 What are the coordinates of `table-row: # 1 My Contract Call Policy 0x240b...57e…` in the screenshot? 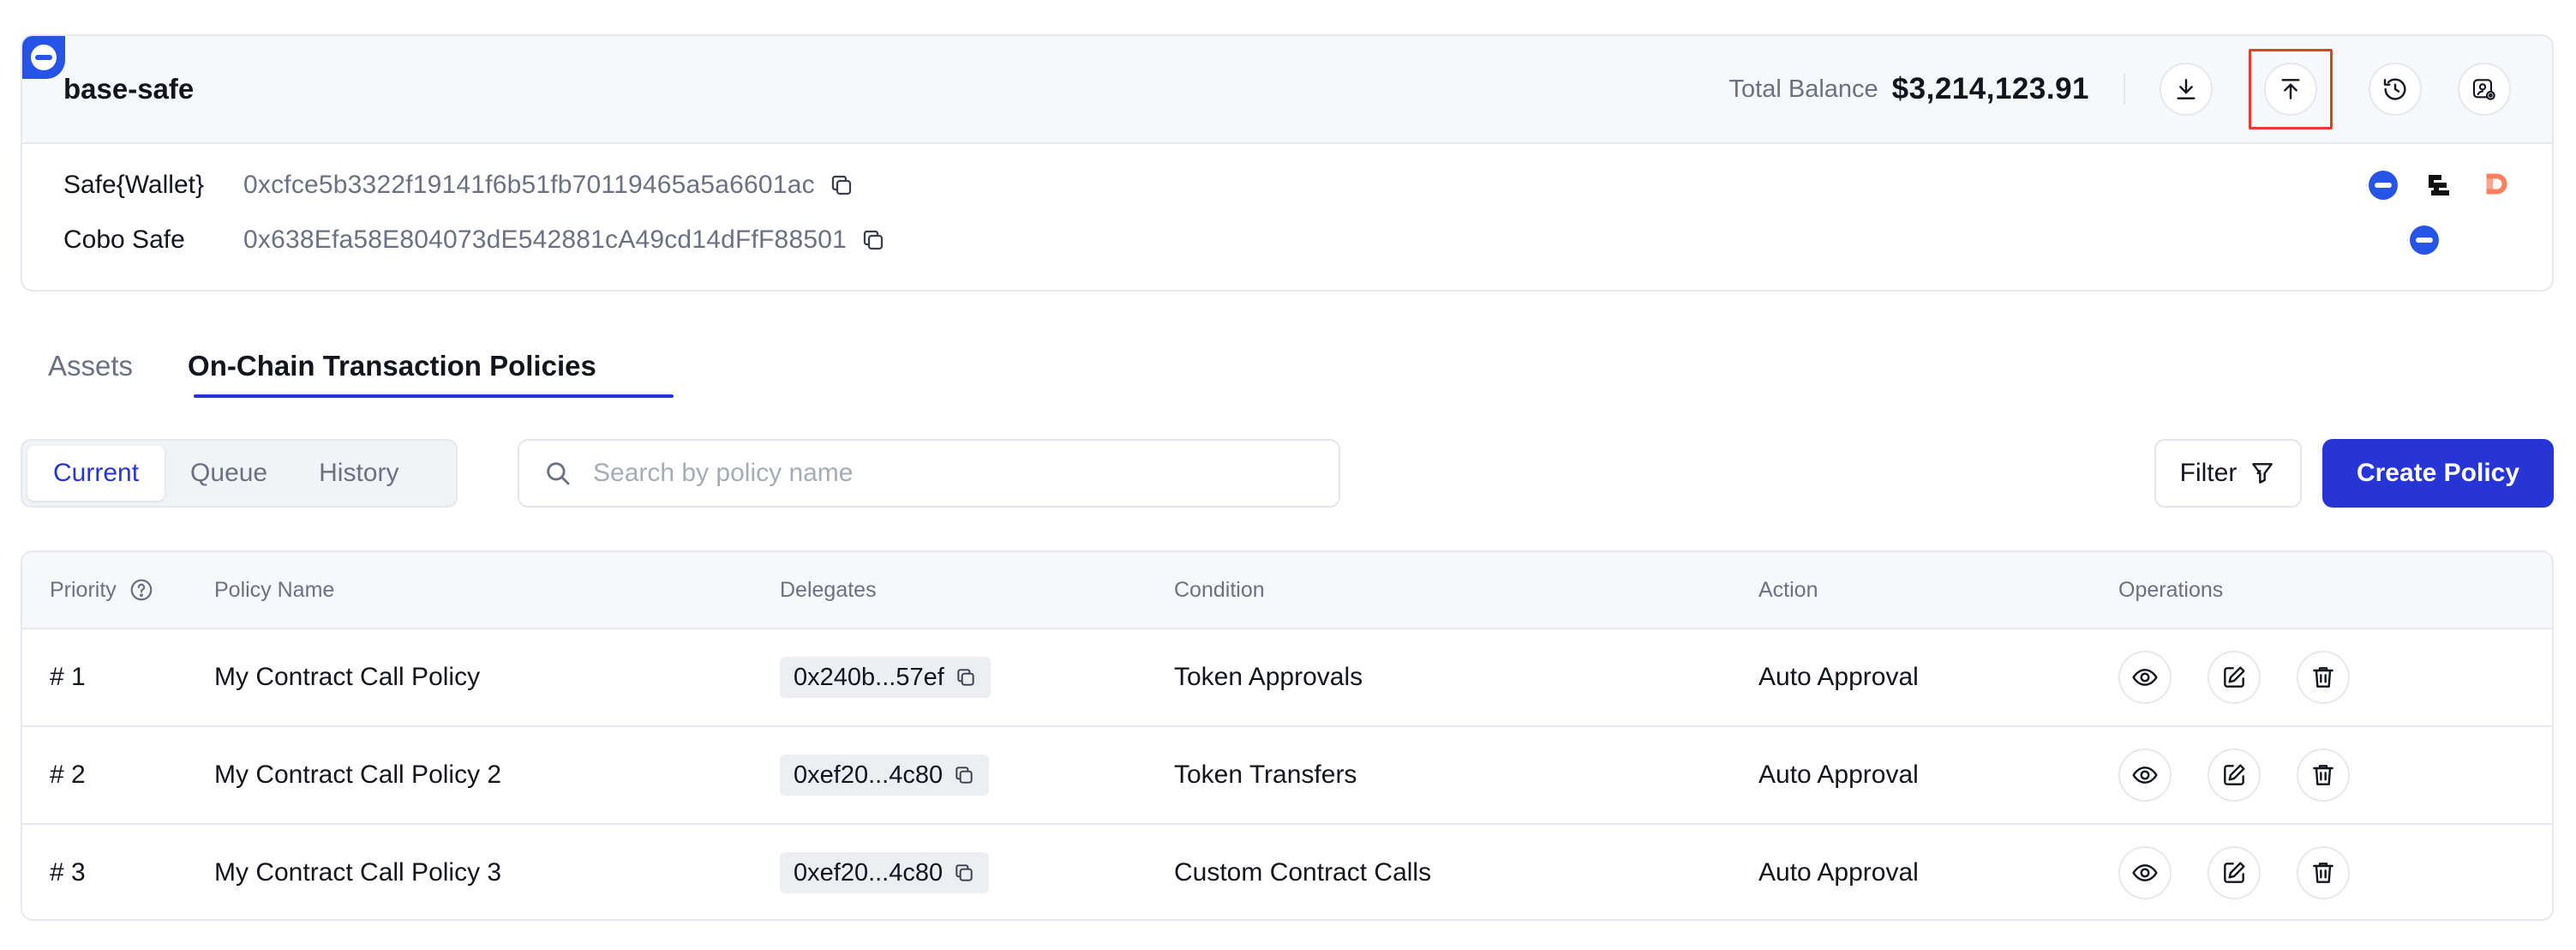 It's located at (1287, 678).